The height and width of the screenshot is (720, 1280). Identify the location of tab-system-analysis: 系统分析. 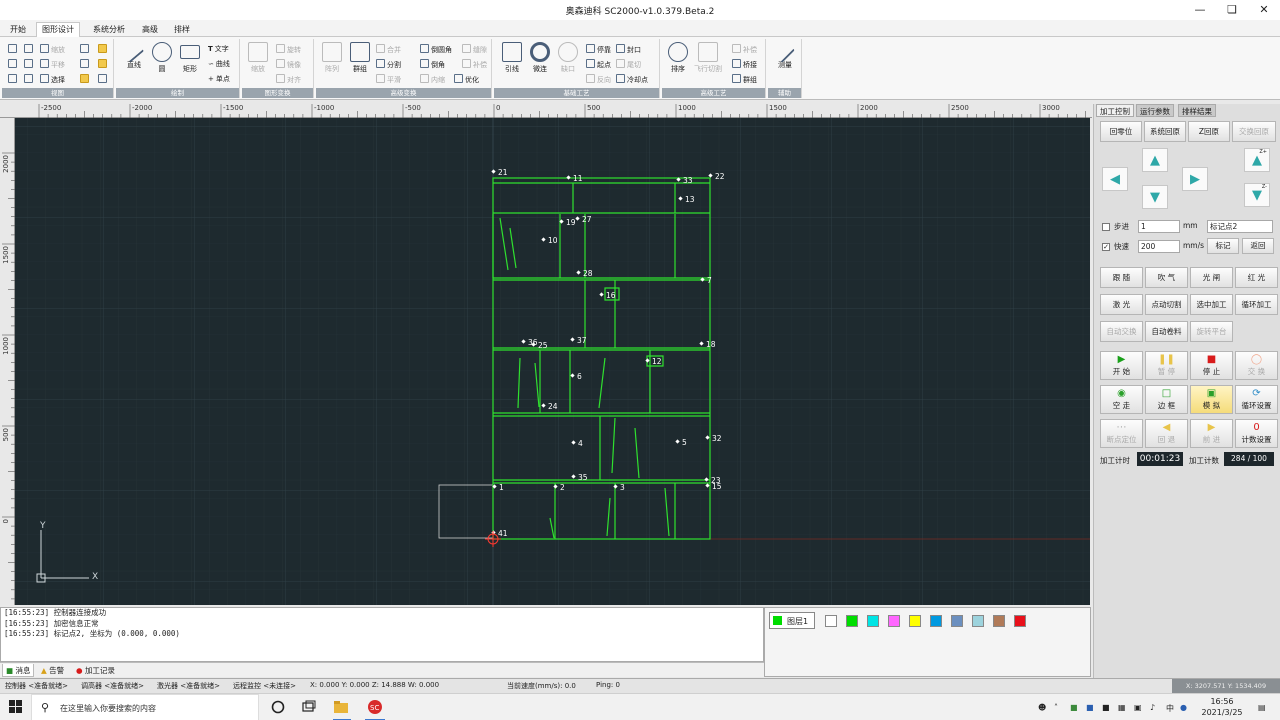
(109, 30).